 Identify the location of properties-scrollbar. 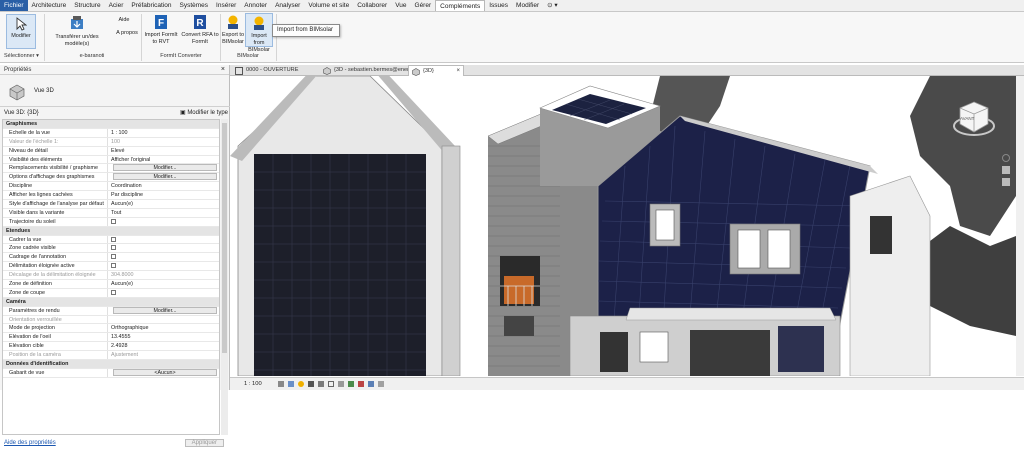
(224, 277).